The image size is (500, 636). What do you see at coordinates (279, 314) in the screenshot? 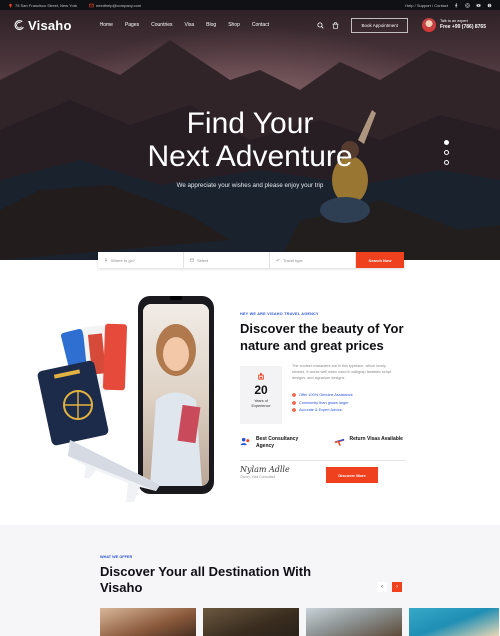
I see `about-eyebrow: HEY WE ARE VISAHO TRAVEL AGENCY` at bounding box center [279, 314].